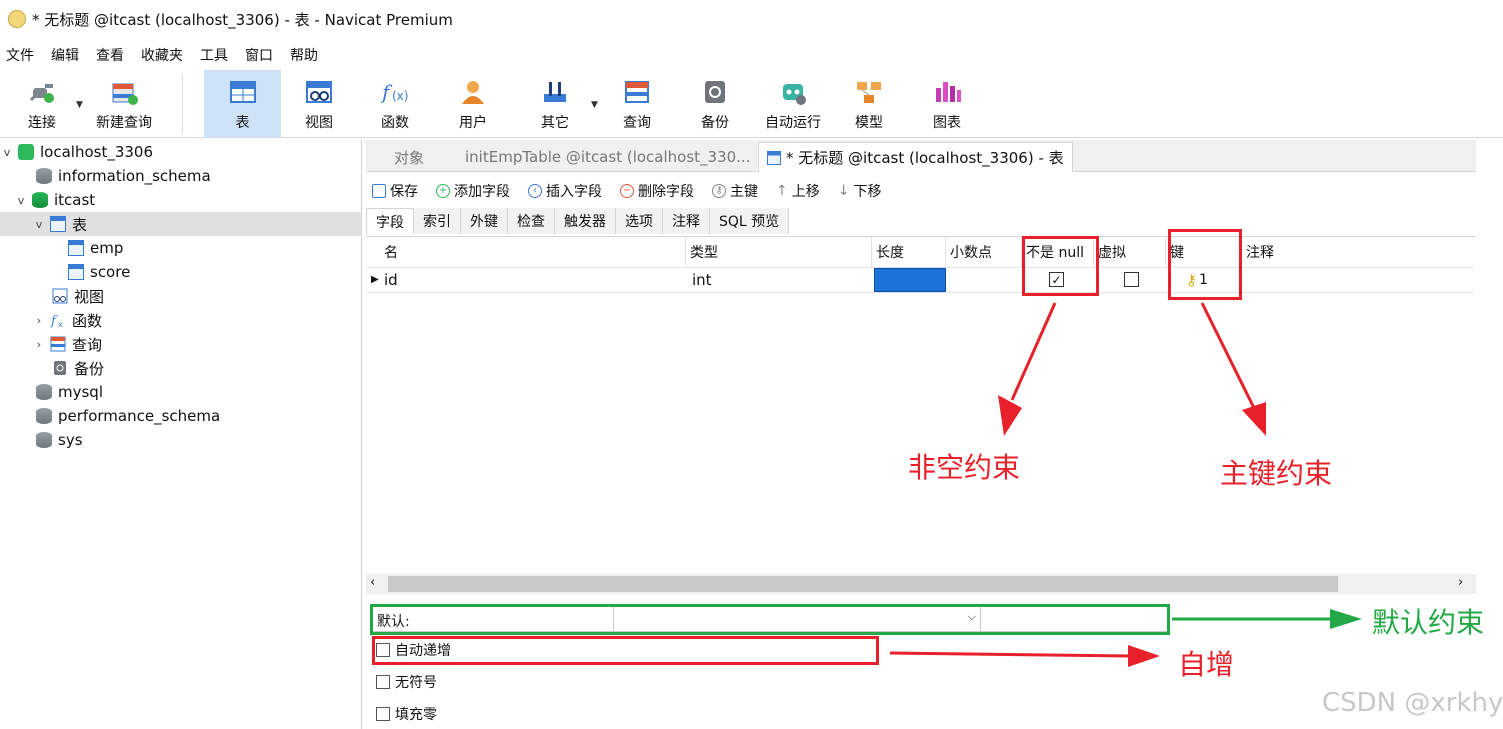 The width and height of the screenshot is (1503, 729). What do you see at coordinates (264, 55) in the screenshot?
I see `menu-window: 窗口` at bounding box center [264, 55].